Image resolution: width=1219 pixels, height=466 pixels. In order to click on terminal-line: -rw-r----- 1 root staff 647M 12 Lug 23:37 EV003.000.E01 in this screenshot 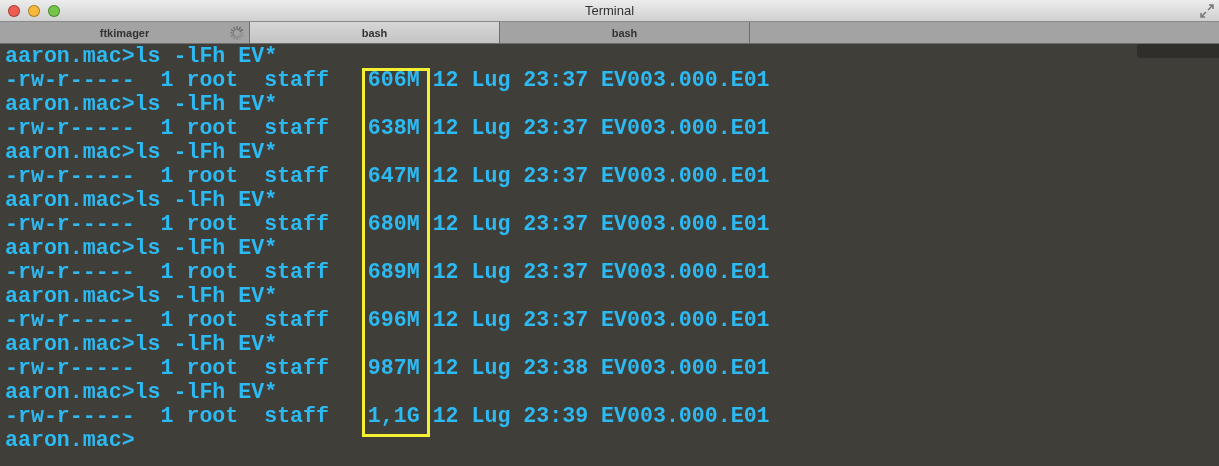, I will do `click(387, 176)`.